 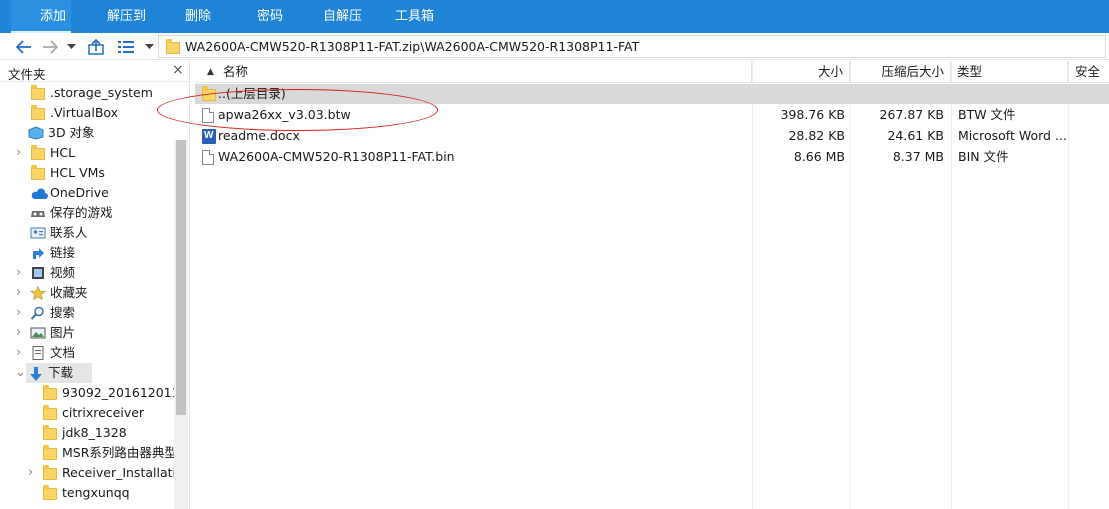 What do you see at coordinates (21, 373) in the screenshot?
I see `chevron-down-icon: ⌄` at bounding box center [21, 373].